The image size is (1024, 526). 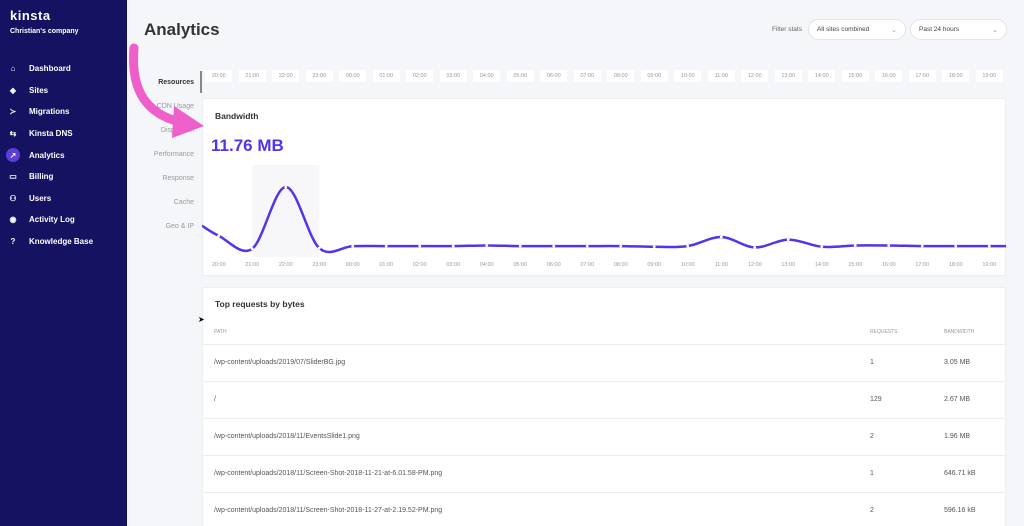 What do you see at coordinates (13, 242) in the screenshot?
I see `help-icon: ?` at bounding box center [13, 242].